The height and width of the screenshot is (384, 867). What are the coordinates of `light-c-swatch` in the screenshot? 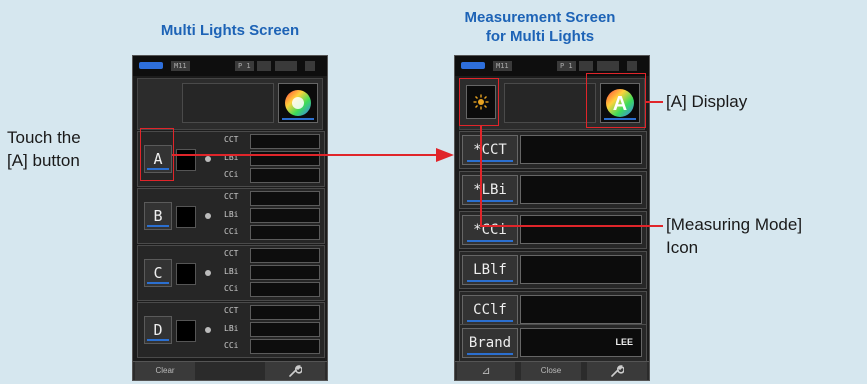 It's located at (186, 274).